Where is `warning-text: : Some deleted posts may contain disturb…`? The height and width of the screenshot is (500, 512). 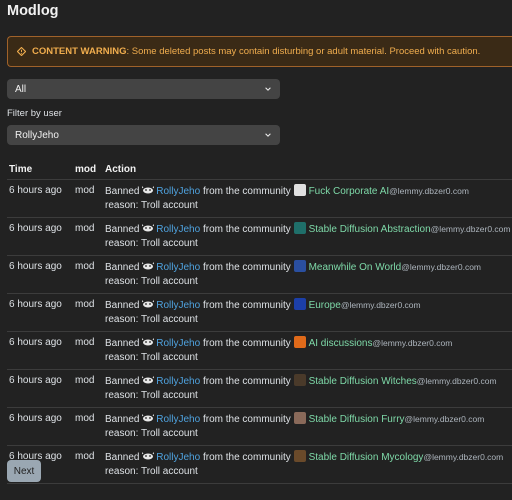 warning-text: : Some deleted posts may contain disturb… is located at coordinates (303, 51).